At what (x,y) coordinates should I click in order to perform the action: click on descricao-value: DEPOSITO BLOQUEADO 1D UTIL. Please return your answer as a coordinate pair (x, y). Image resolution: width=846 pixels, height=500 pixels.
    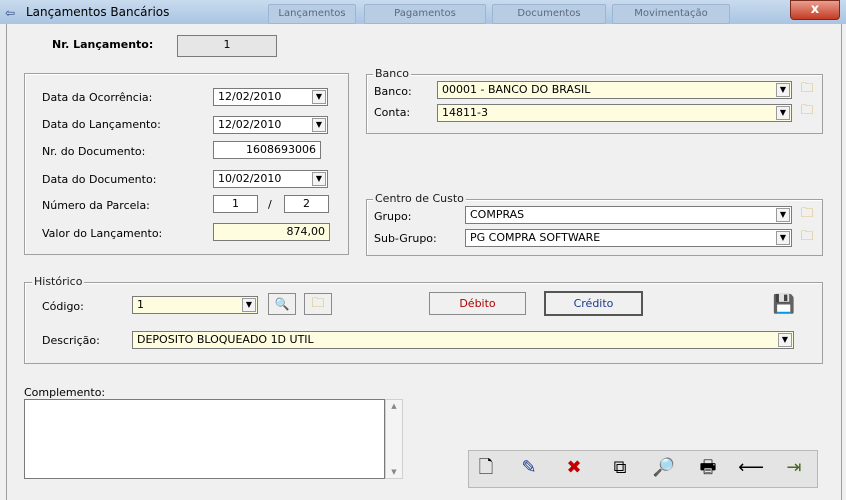
    Looking at the image, I should click on (225, 339).